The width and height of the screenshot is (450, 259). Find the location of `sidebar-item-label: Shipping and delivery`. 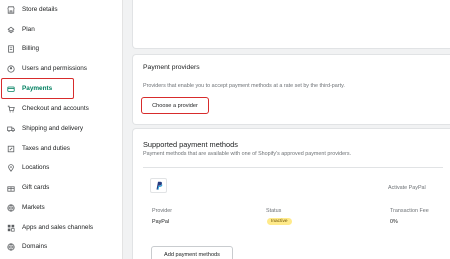

sidebar-item-label: Shipping and delivery is located at coordinates (53, 128).